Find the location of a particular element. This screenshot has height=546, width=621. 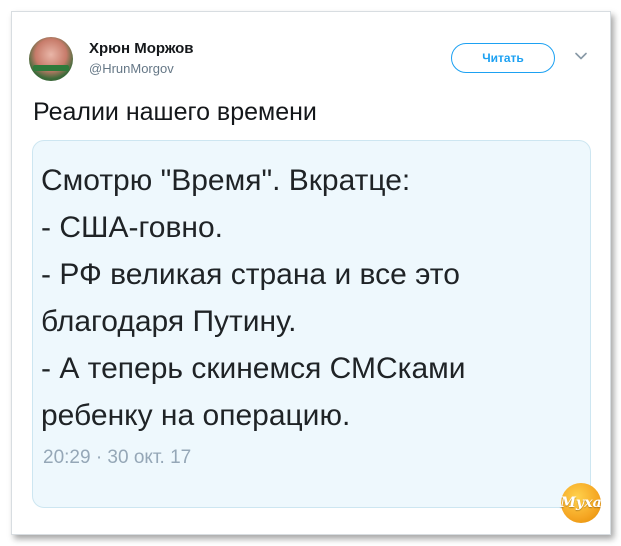

avatar is located at coordinates (51, 59).